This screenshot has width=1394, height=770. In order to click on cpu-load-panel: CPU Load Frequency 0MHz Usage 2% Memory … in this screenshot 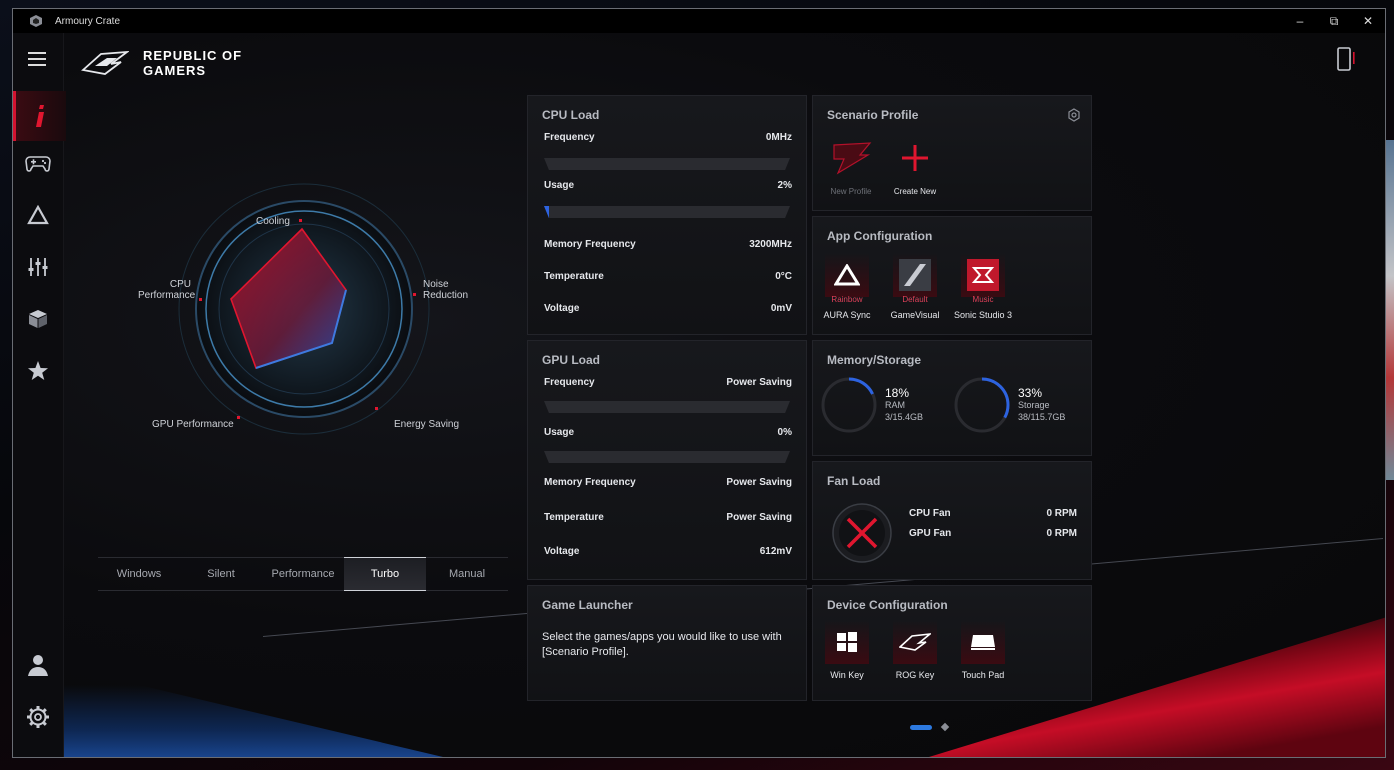, I will do `click(667, 215)`.